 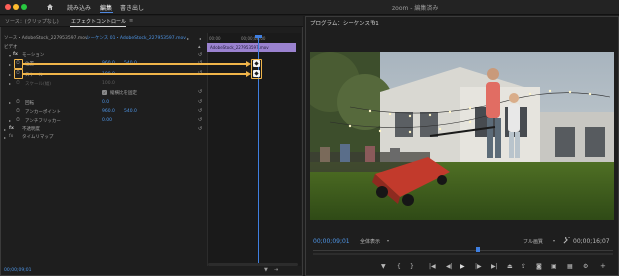 I want to click on video-section-label: ビデオ, so click(x=11, y=47).